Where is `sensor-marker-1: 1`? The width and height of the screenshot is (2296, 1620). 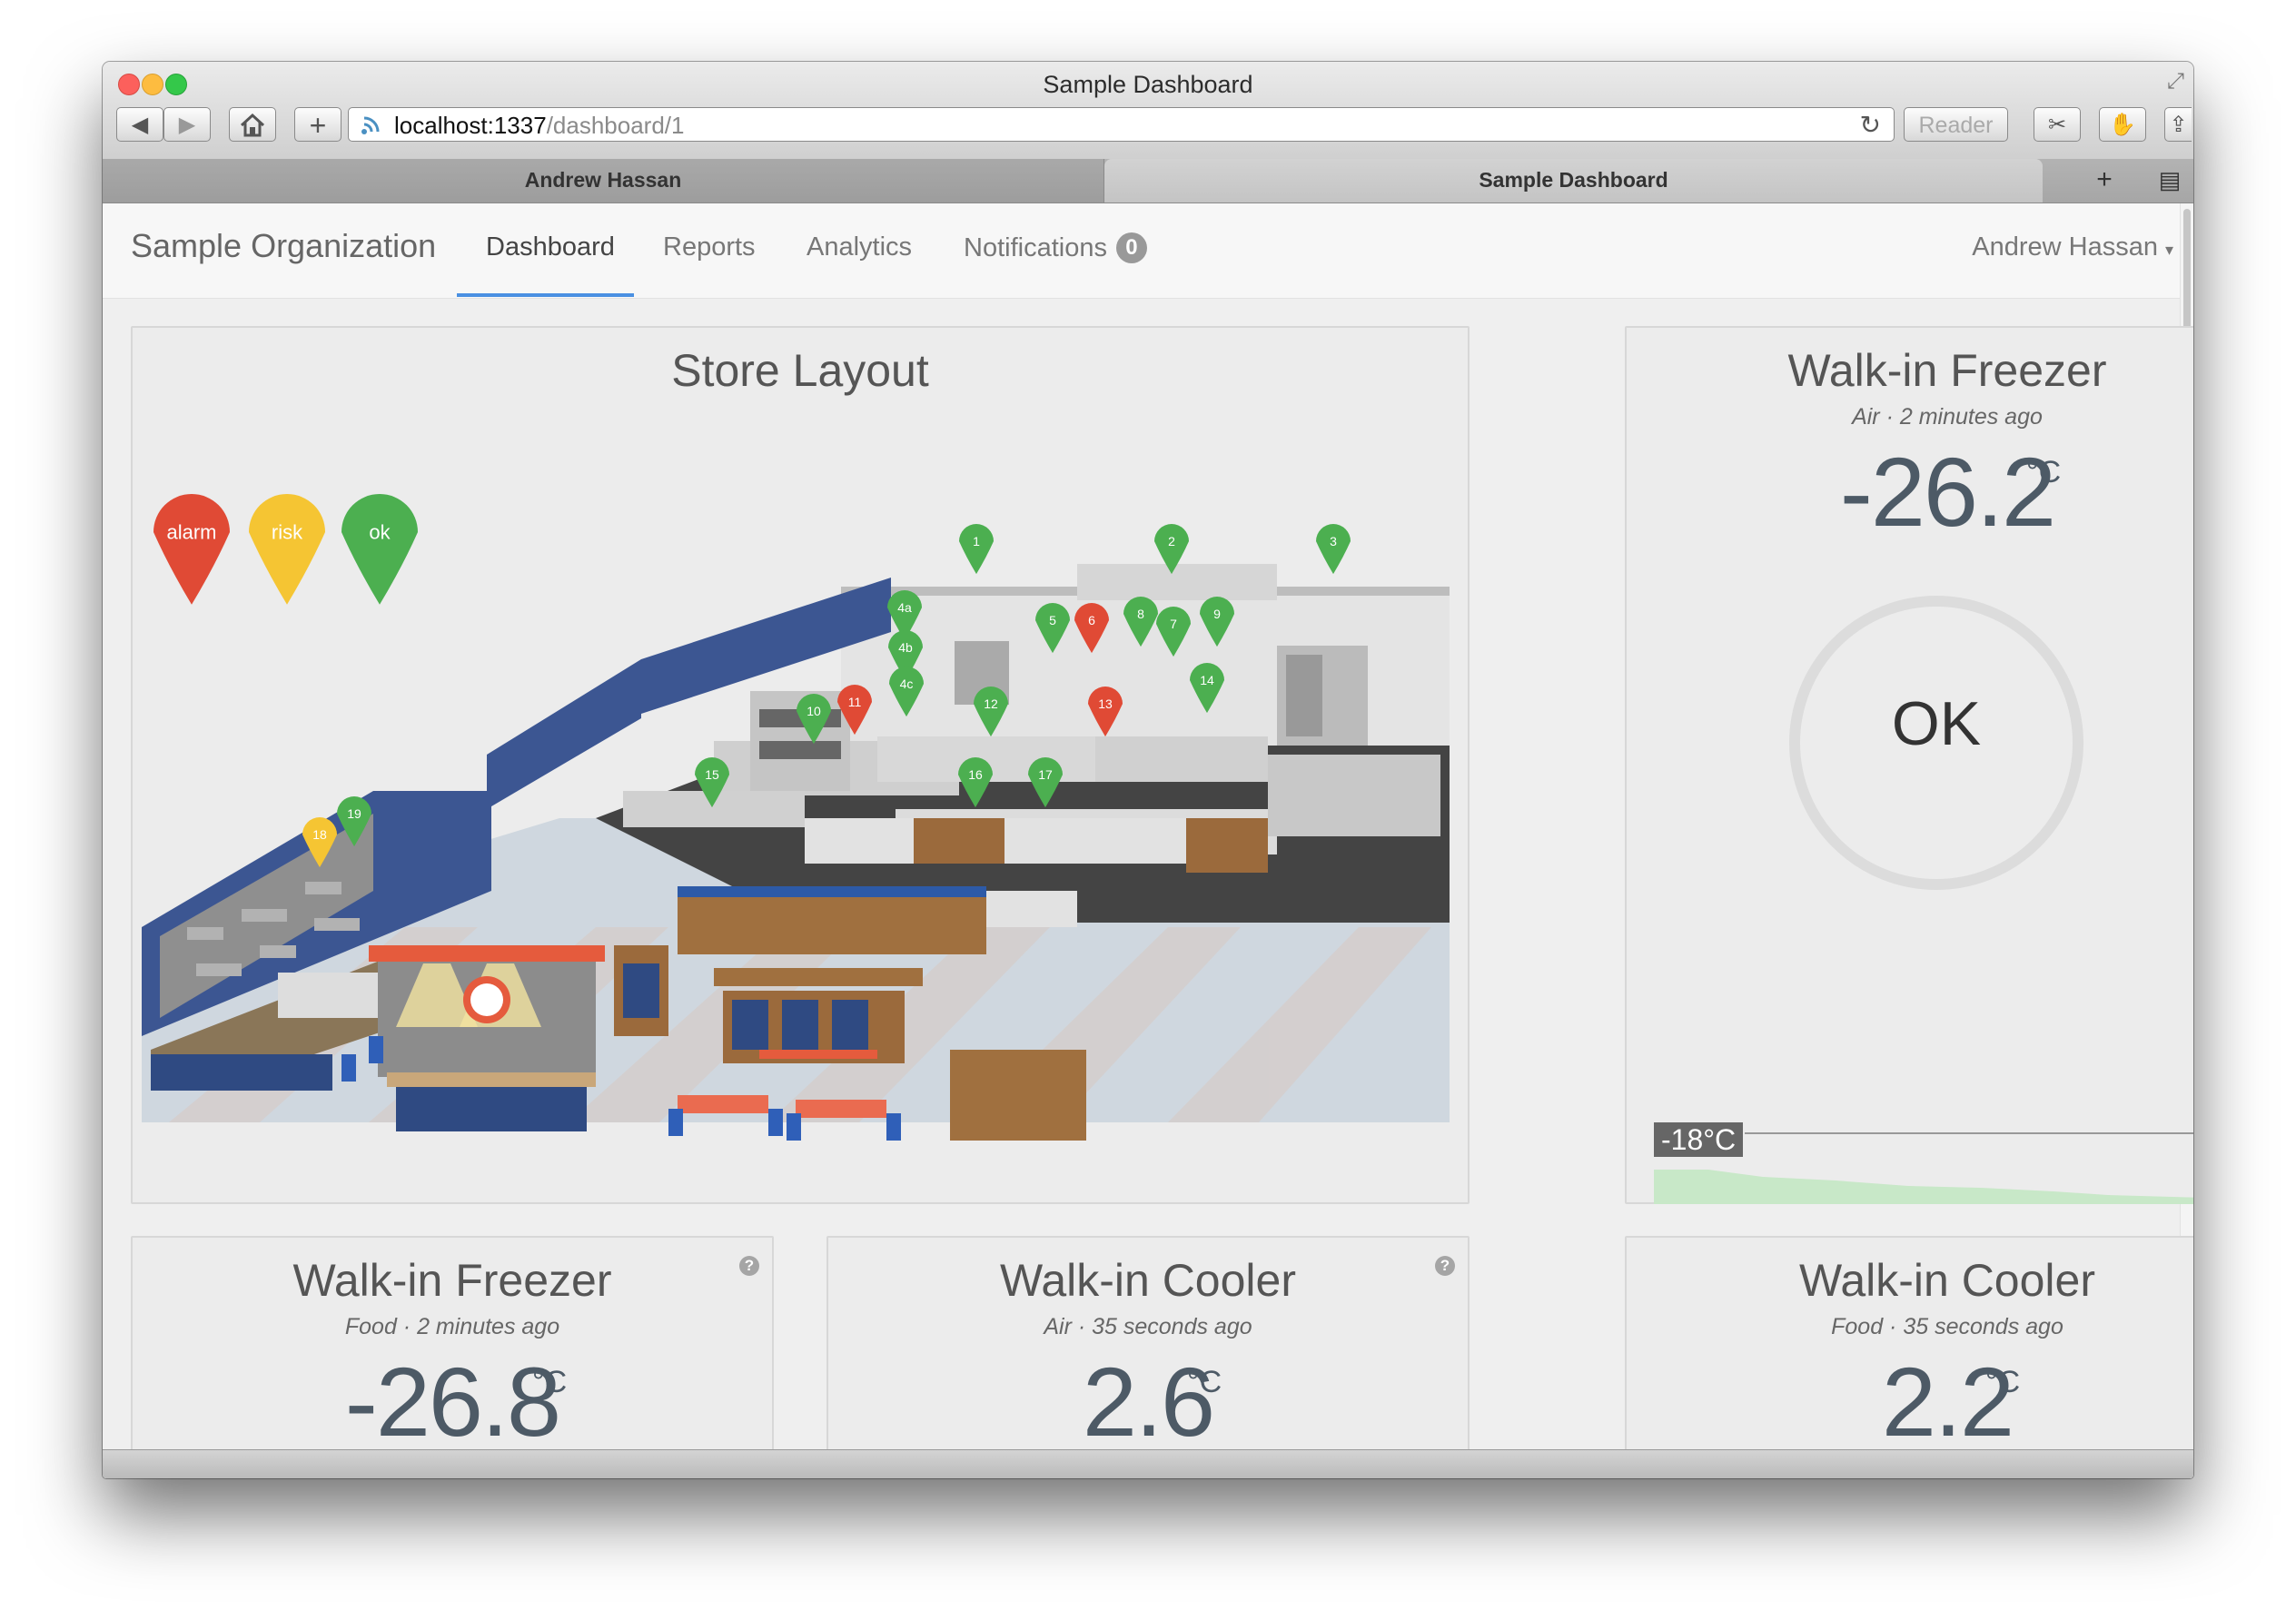 sensor-marker-1: 1 is located at coordinates (976, 549).